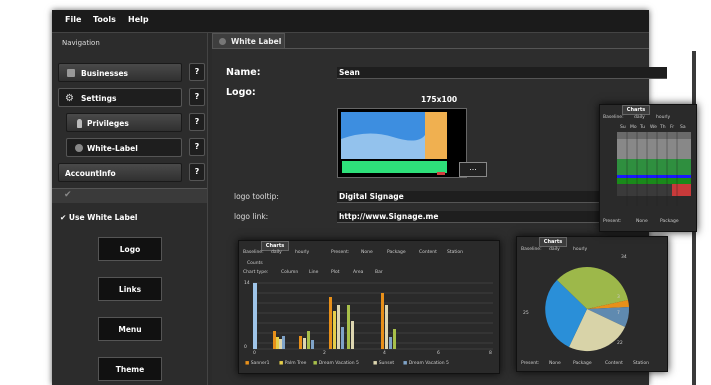 The image size is (711, 385). Describe the element at coordinates (587, 309) in the screenshot. I see `pie-chart-svg` at that location.